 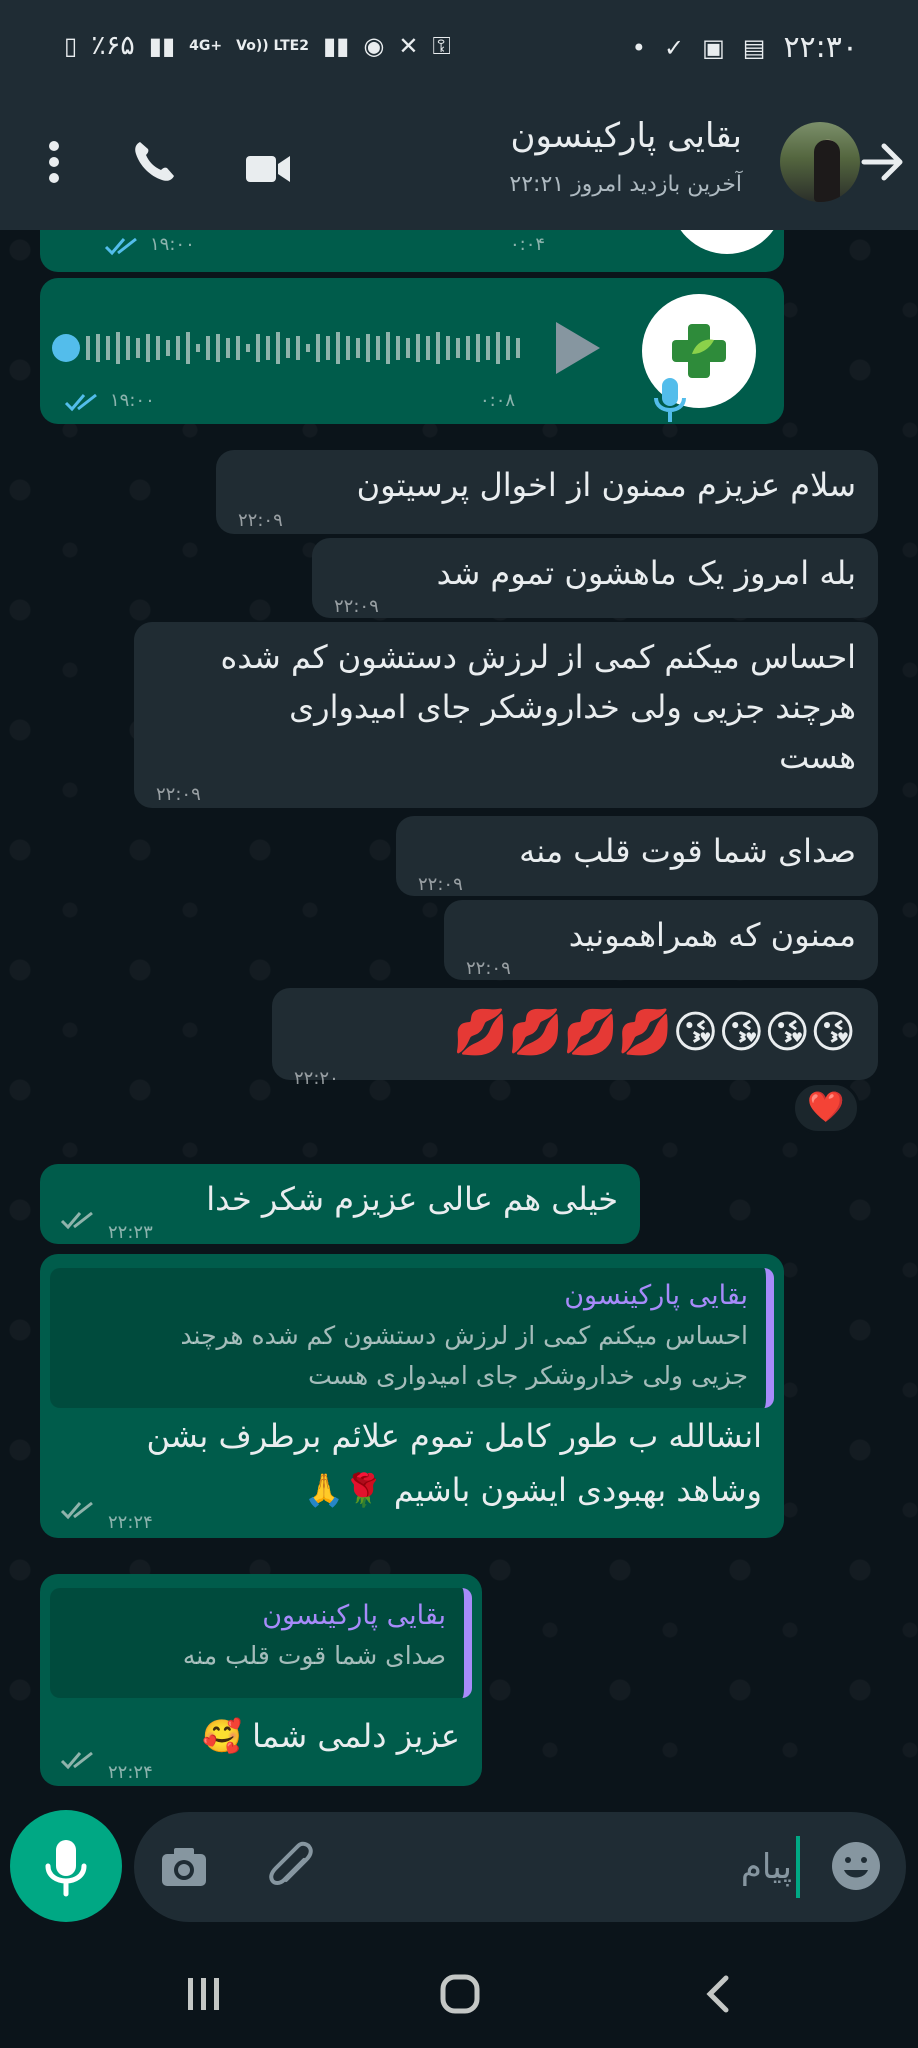 I want to click on contact-name: بقایی پارکینسون, so click(x=626, y=136).